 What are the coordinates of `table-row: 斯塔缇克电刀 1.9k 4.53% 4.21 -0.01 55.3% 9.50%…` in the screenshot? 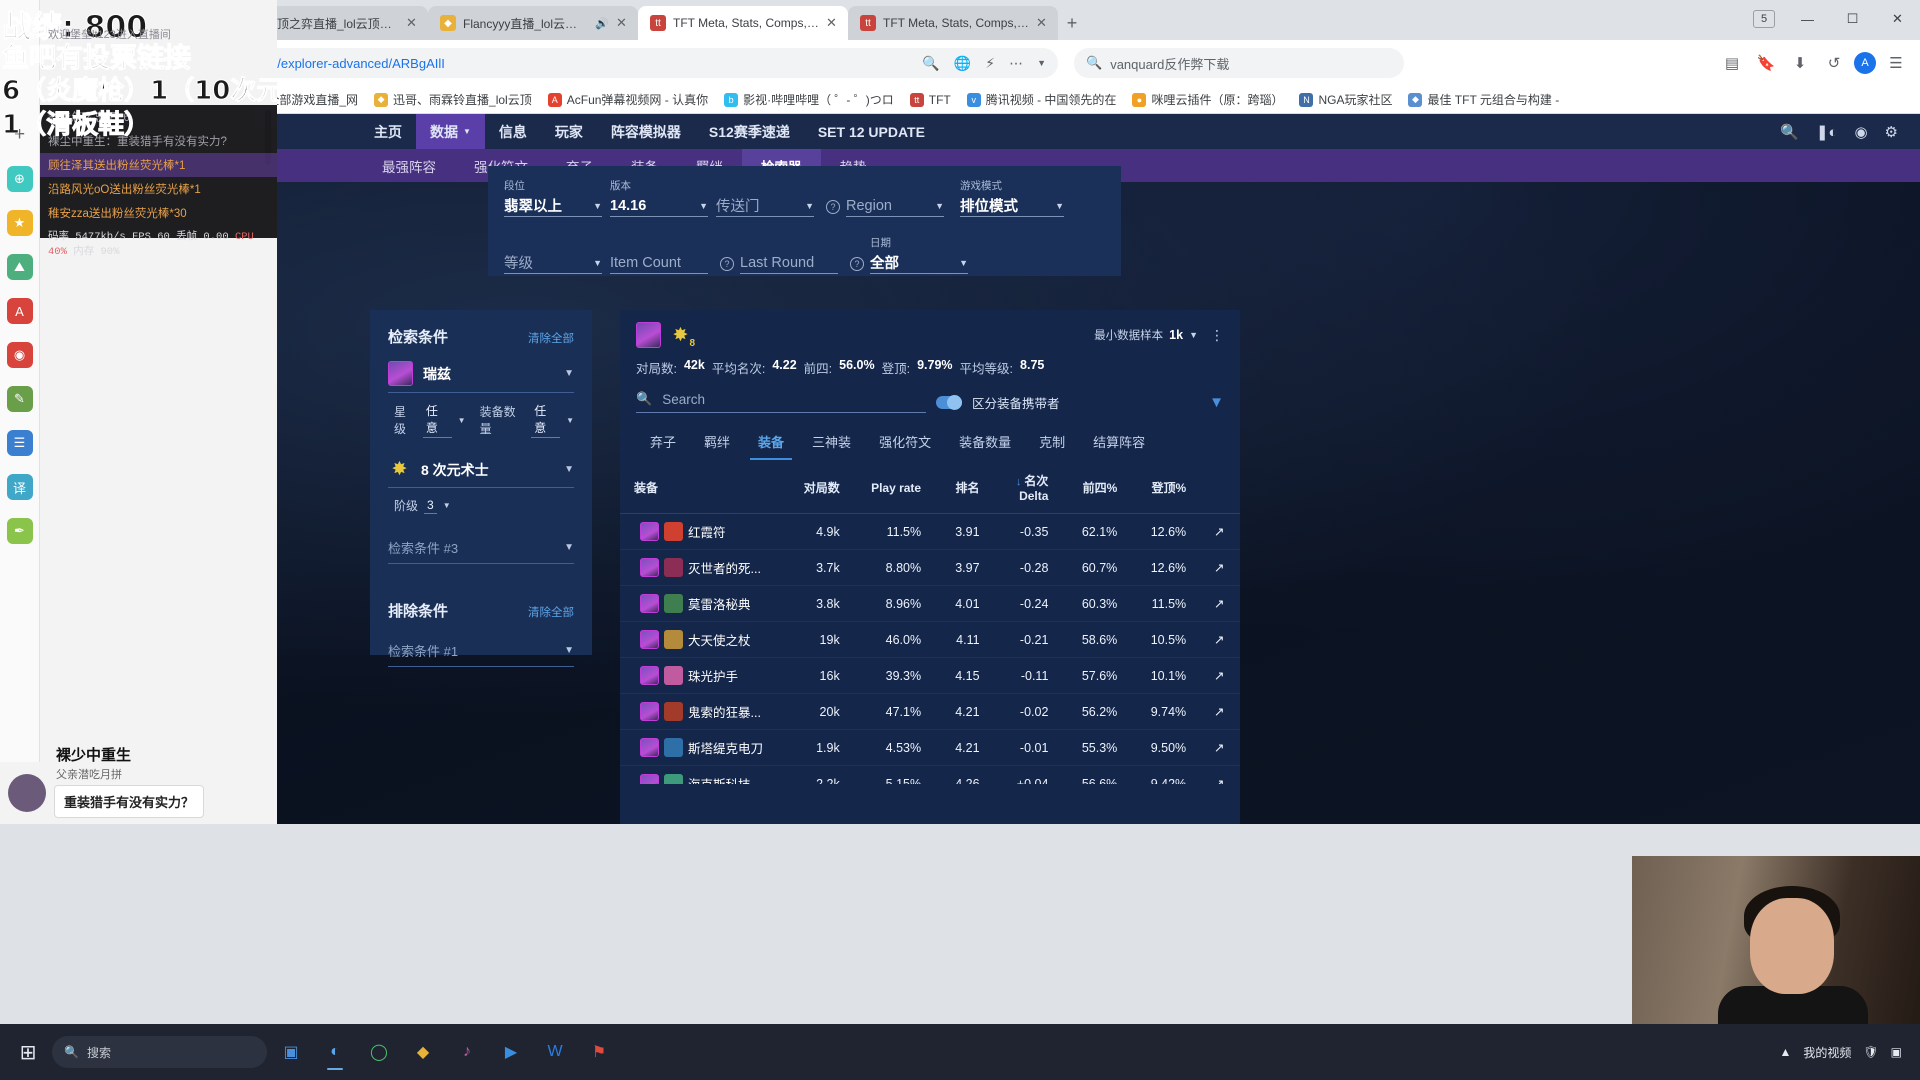 It's located at (930, 747).